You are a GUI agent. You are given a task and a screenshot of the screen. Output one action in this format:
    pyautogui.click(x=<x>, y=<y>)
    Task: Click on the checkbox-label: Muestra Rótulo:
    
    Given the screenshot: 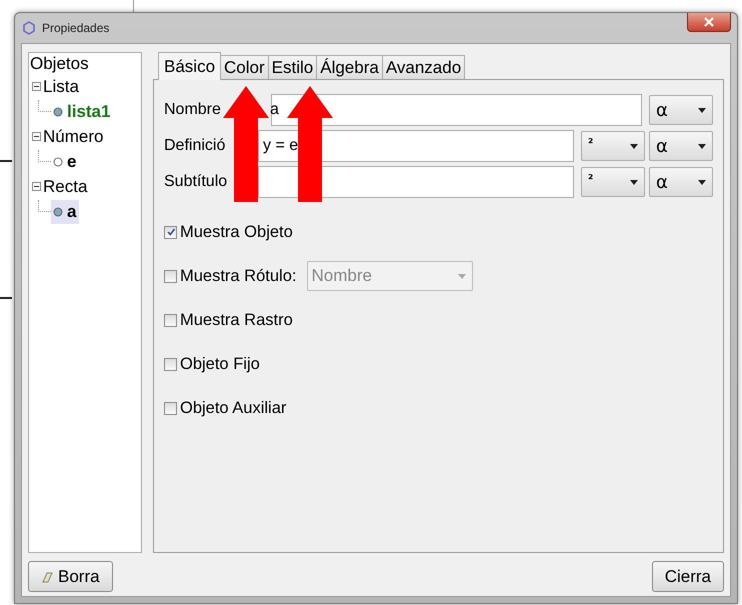 What is the action you would take?
    pyautogui.click(x=238, y=276)
    